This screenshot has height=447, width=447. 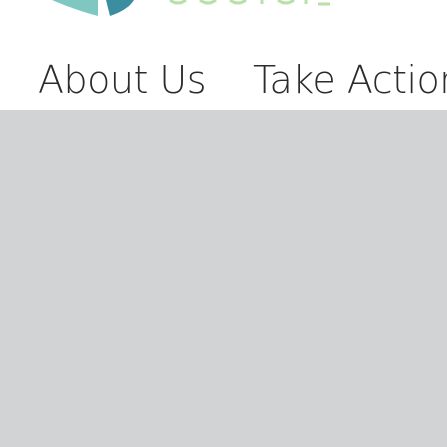 What do you see at coordinates (350, 80) in the screenshot?
I see `nav-link-take-action: Take Action` at bounding box center [350, 80].